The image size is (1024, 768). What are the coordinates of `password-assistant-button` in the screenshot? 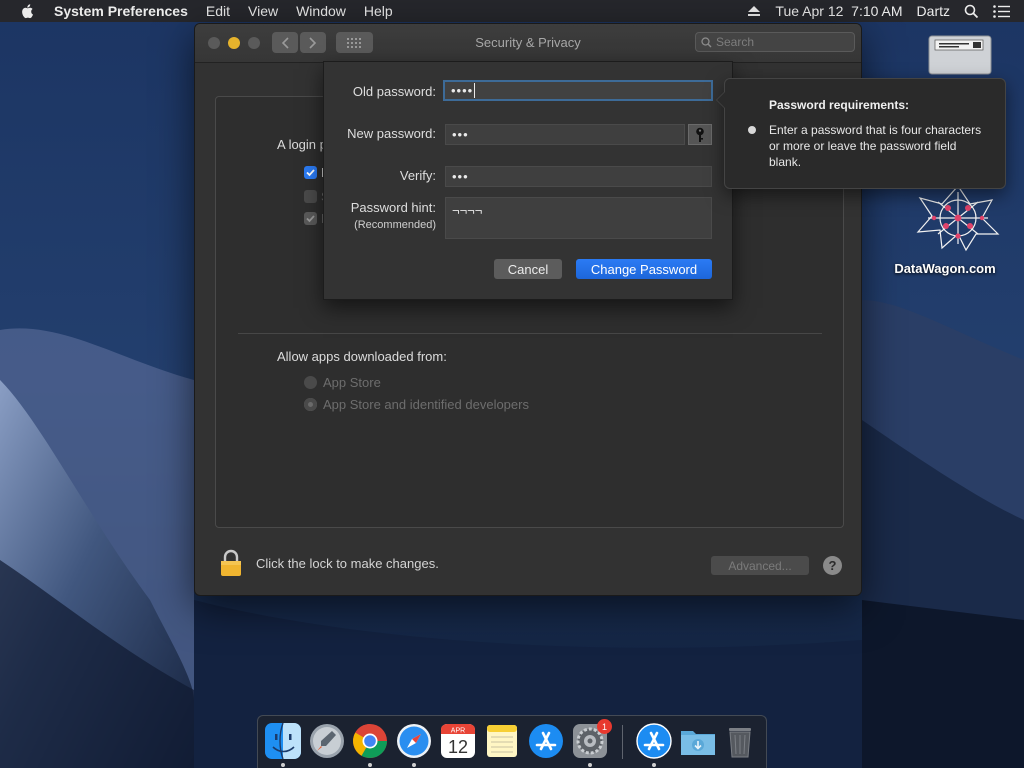 It's located at (700, 134).